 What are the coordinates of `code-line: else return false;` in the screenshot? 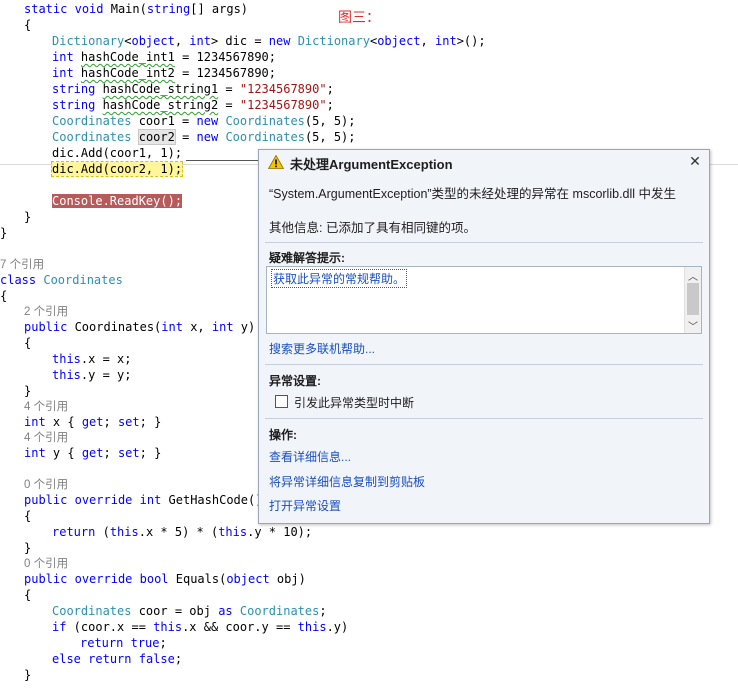 It's located at (117, 659).